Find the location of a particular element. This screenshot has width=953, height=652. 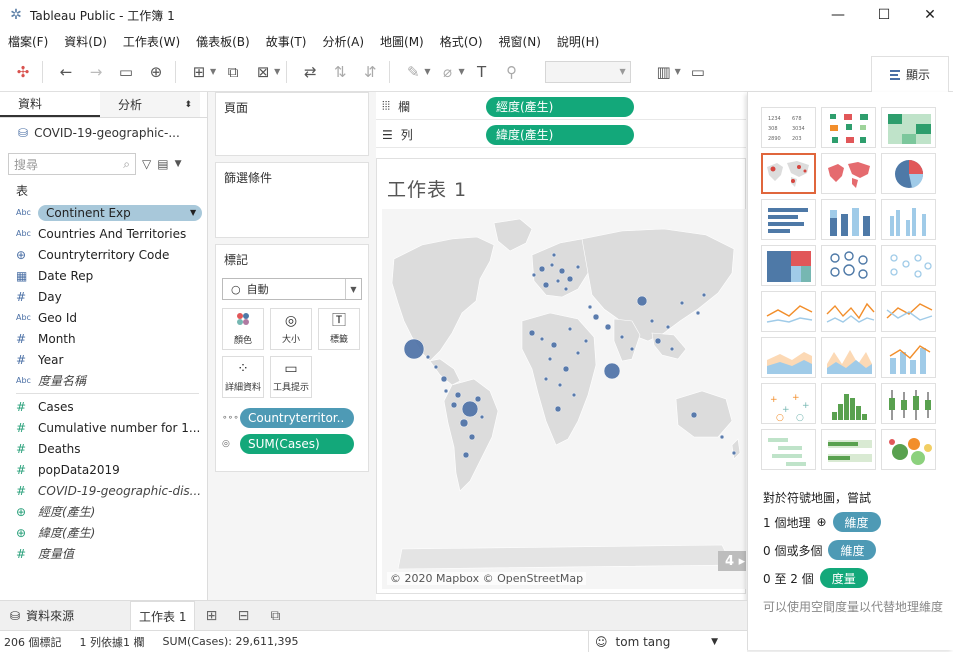

new-worksheet-icon: ⊞ is located at coordinates (211, 615).